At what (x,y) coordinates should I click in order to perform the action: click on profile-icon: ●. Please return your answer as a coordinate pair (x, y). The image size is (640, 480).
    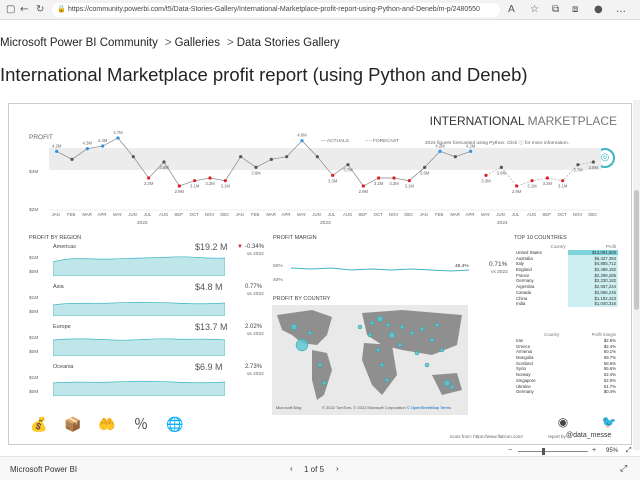
    Looking at the image, I should click on (598, 10).